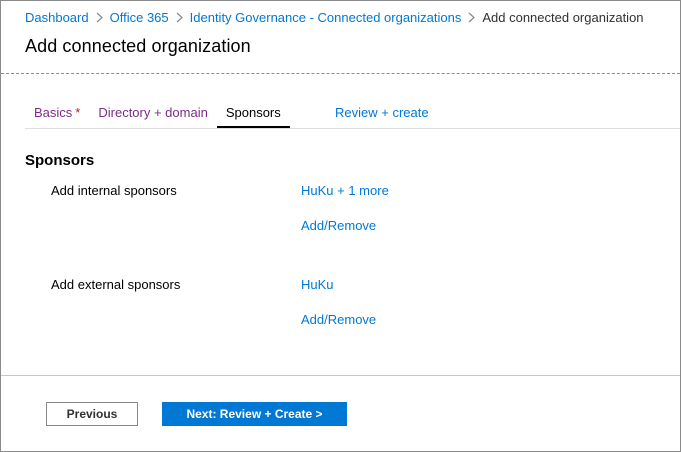 The image size is (681, 452). What do you see at coordinates (254, 414) in the screenshot?
I see `next-review-create-button: Next: Review + Create >` at bounding box center [254, 414].